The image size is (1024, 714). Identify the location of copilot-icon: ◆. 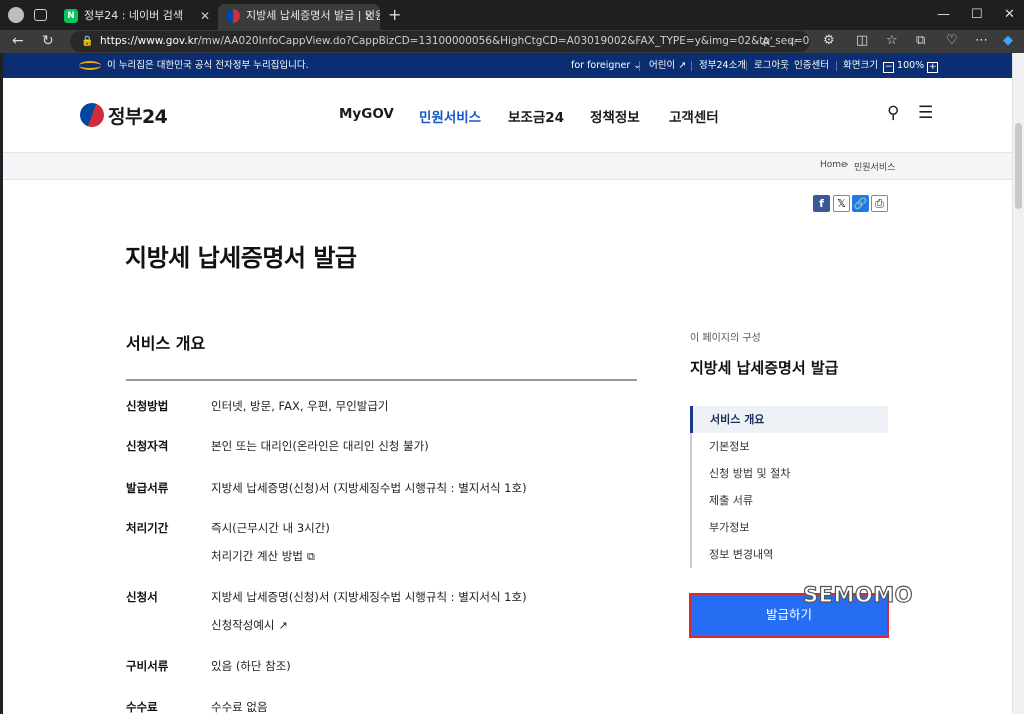
(1008, 41).